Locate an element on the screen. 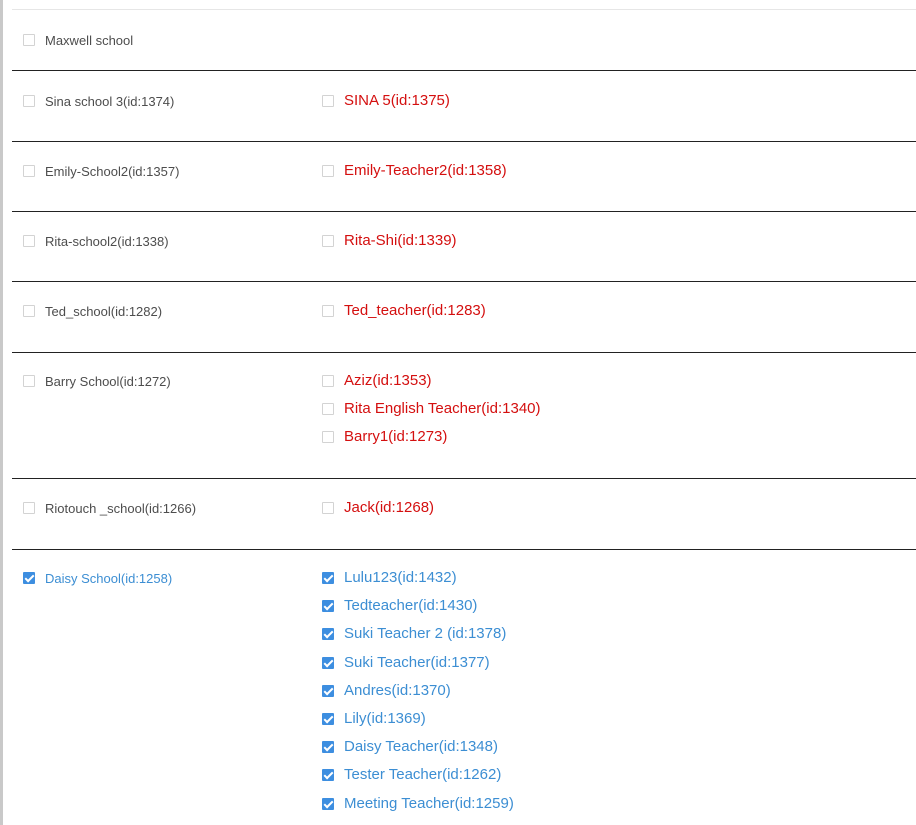 This screenshot has height=825, width=916. teacher-list: SINA 5(id:1375) is located at coordinates (386, 105).